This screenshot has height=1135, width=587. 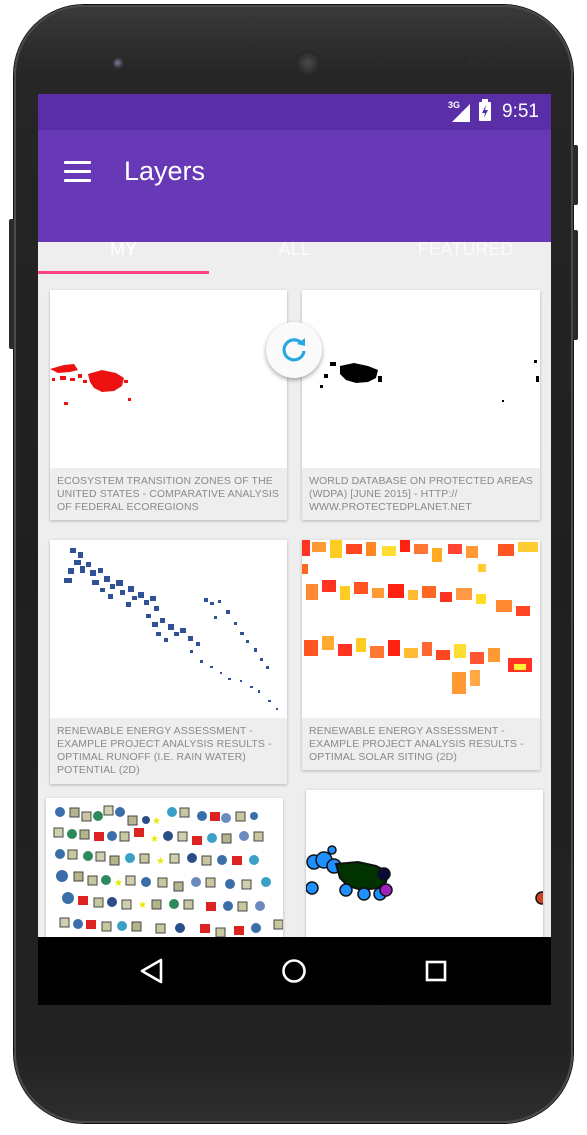 I want to click on battery-charging-icon, so click(x=485, y=112).